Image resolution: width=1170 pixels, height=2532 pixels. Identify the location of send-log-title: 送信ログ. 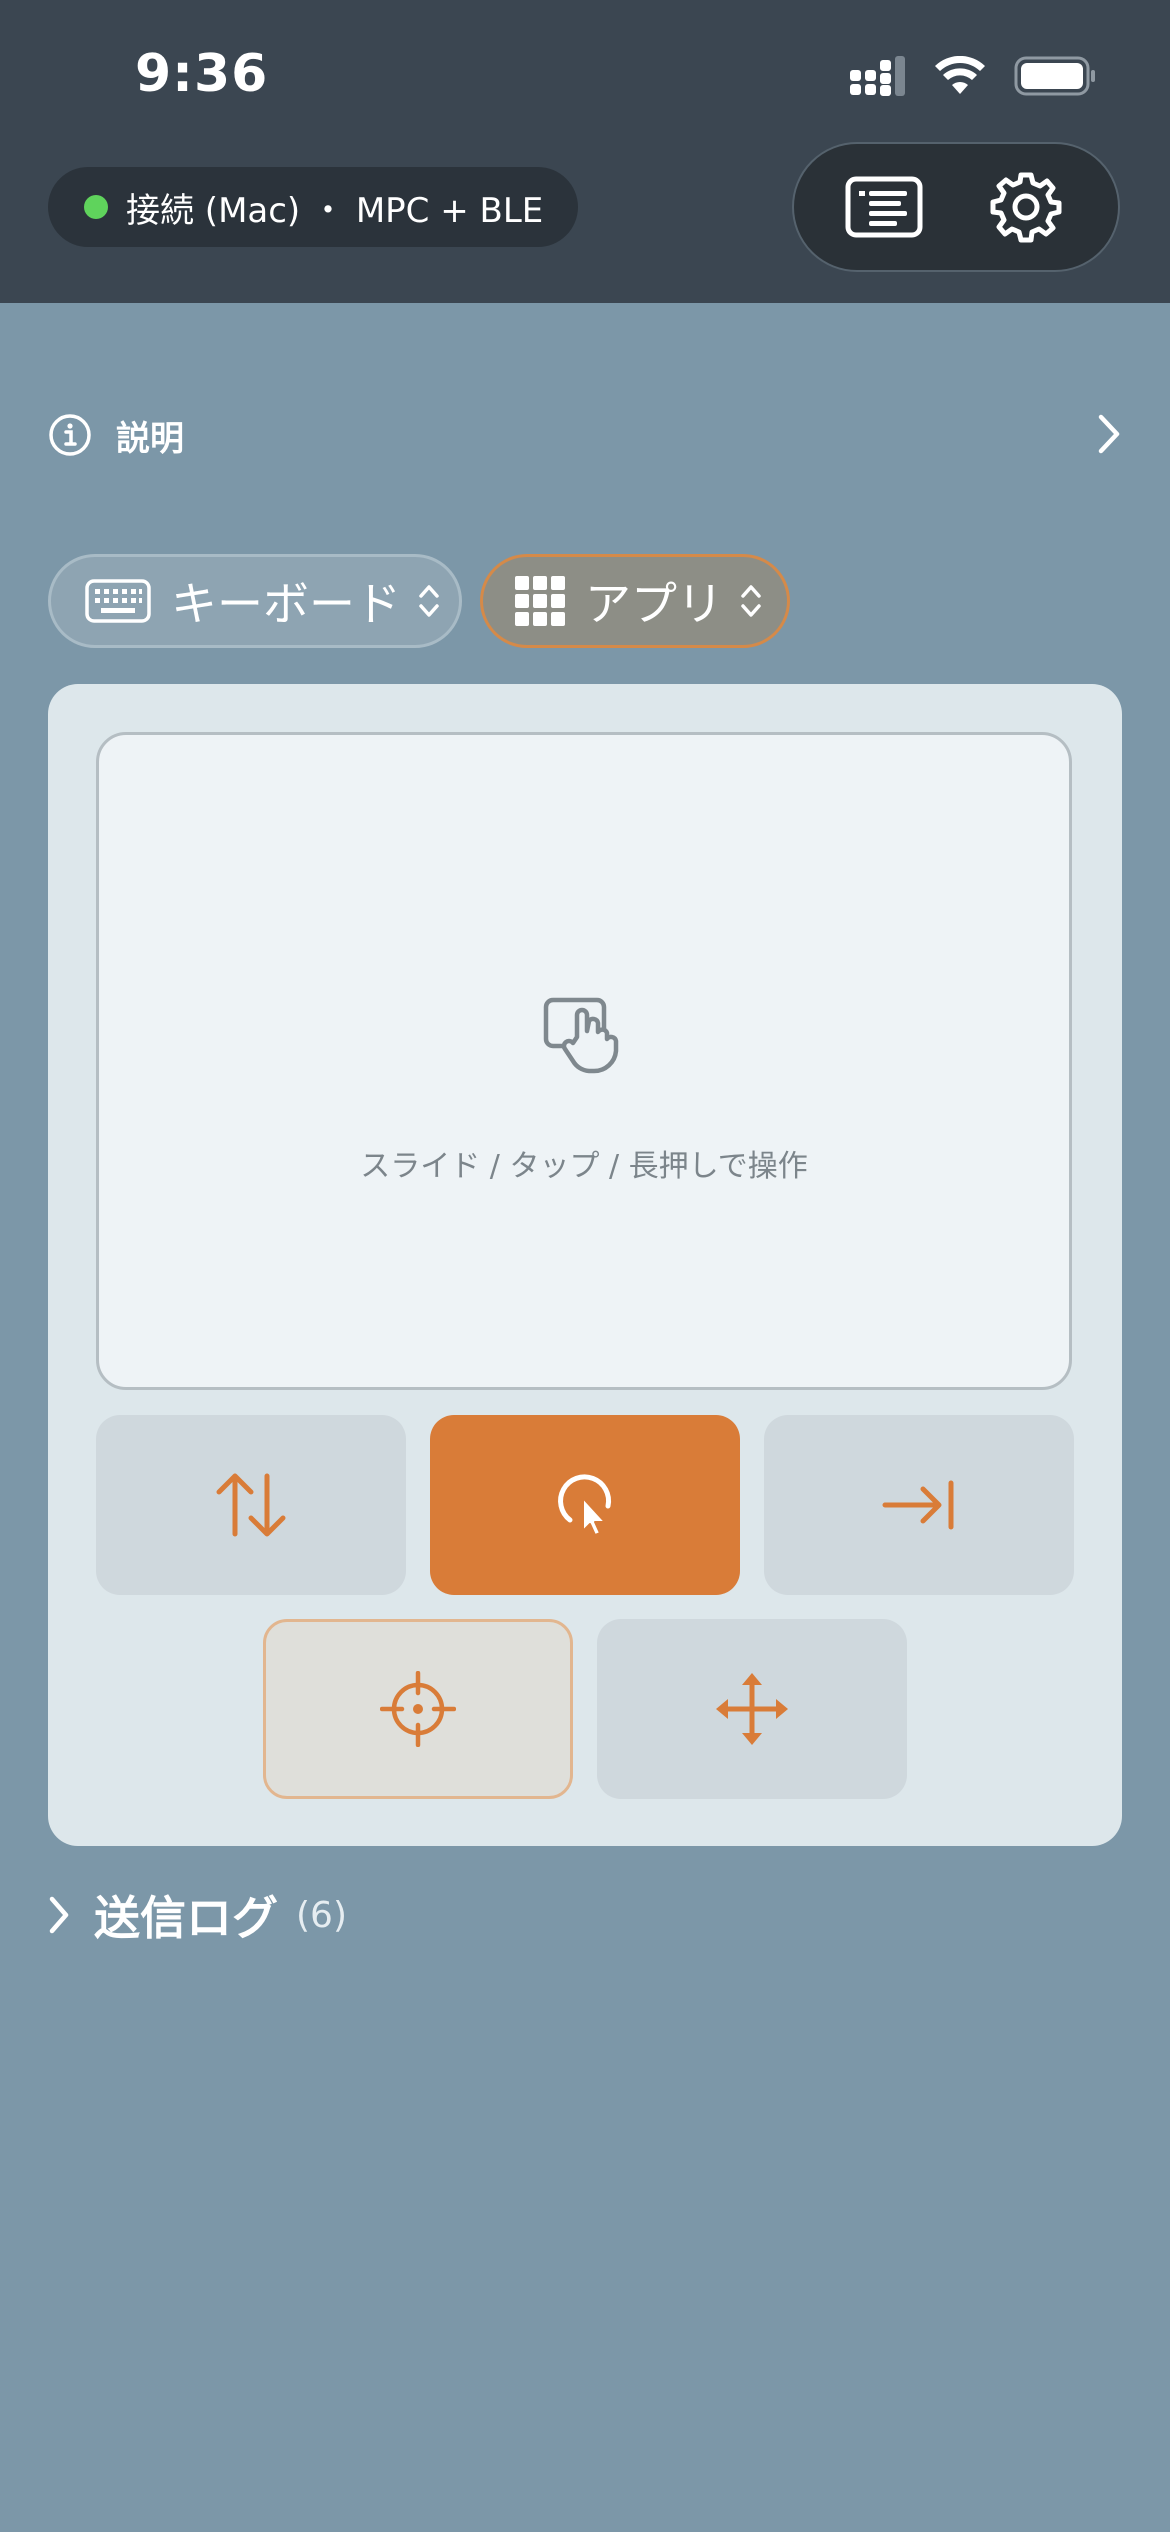
(186, 1918).